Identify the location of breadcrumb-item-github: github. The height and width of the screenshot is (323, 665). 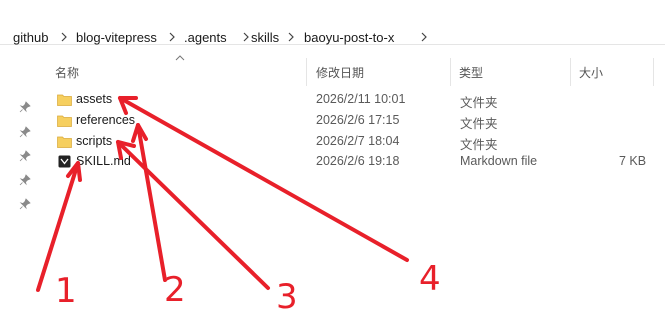
(30, 37).